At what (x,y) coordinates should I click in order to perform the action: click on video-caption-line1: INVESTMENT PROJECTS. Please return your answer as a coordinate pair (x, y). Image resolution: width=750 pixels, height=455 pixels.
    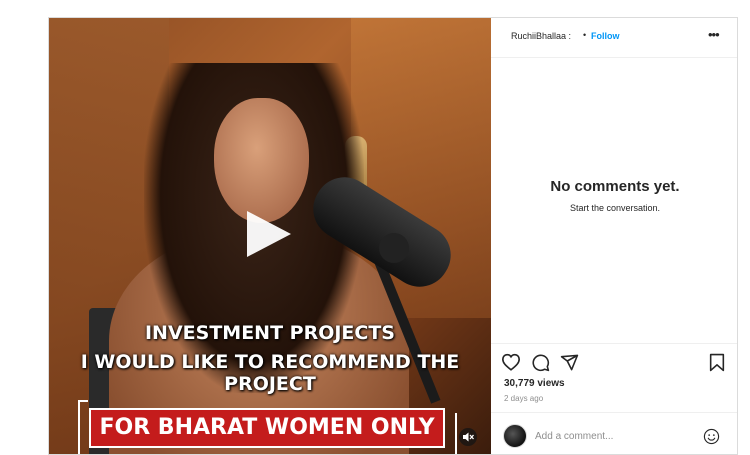
    Looking at the image, I should click on (269, 333).